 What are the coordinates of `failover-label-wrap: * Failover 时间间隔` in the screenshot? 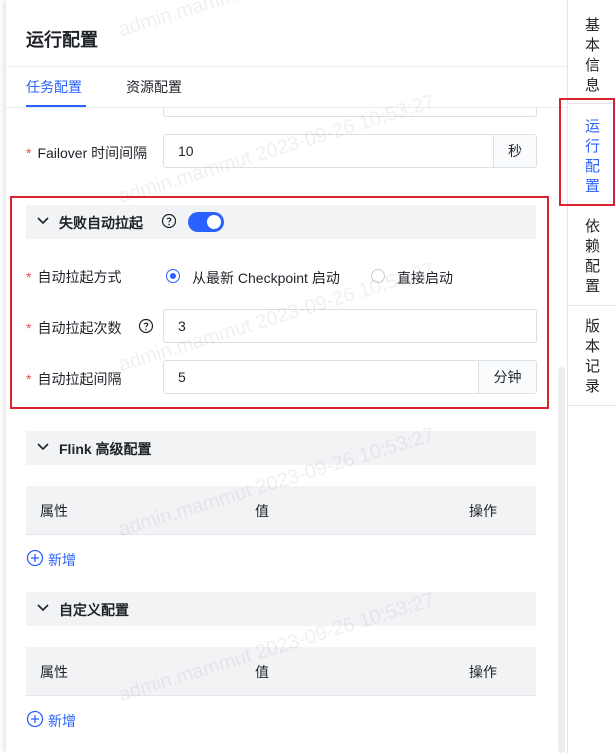 It's located at (86, 153).